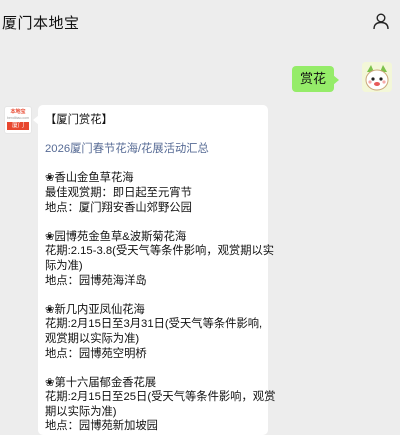 Image resolution: width=400 pixels, height=435 pixels. I want to click on message-line: 最佳观赏期：即日起至元宵节, so click(118, 192).